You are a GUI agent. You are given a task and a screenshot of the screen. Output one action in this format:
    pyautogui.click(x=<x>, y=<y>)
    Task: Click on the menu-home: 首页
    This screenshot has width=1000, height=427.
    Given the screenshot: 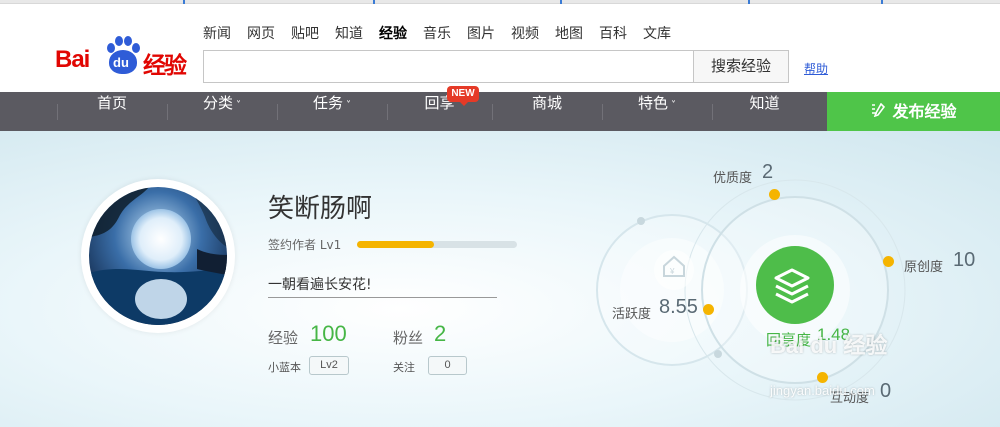 What is the action you would take?
    pyautogui.click(x=112, y=111)
    